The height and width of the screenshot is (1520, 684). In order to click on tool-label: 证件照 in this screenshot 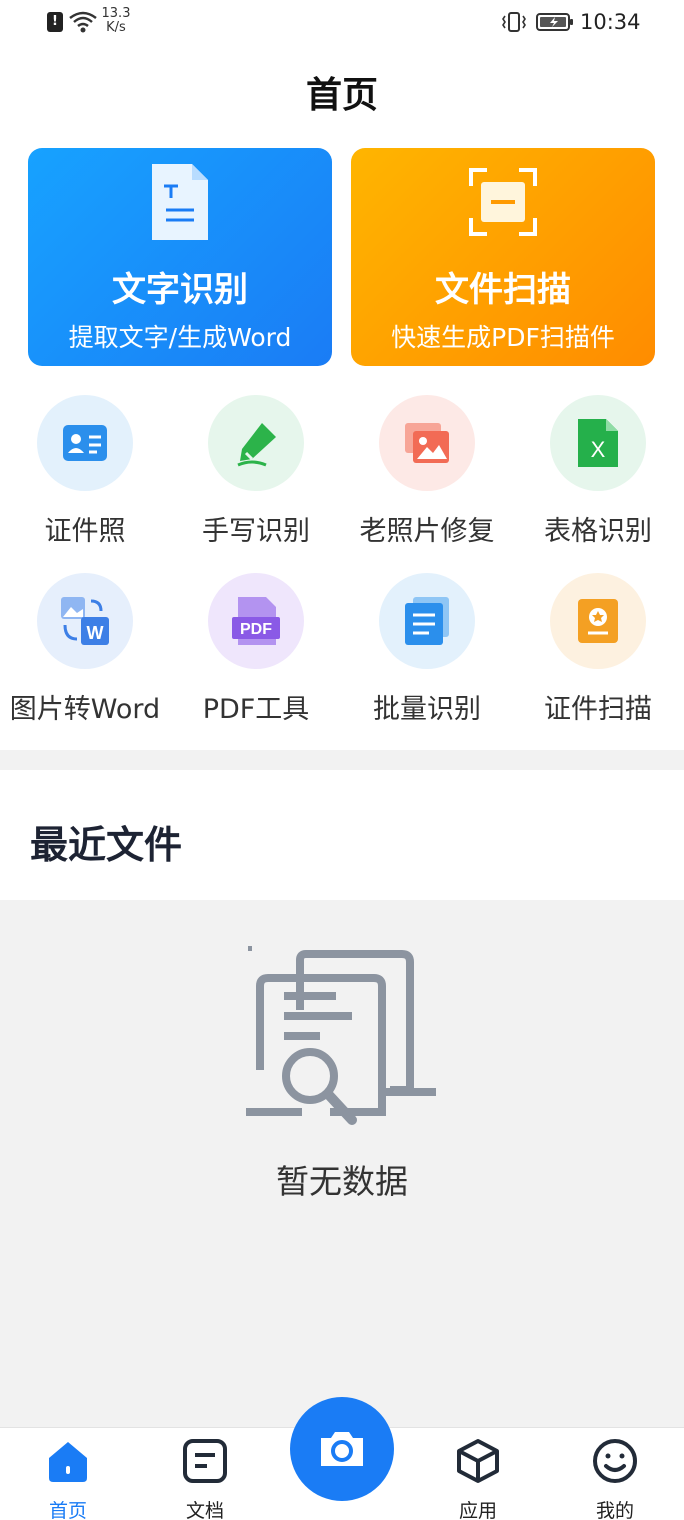, I will do `click(85, 531)`.